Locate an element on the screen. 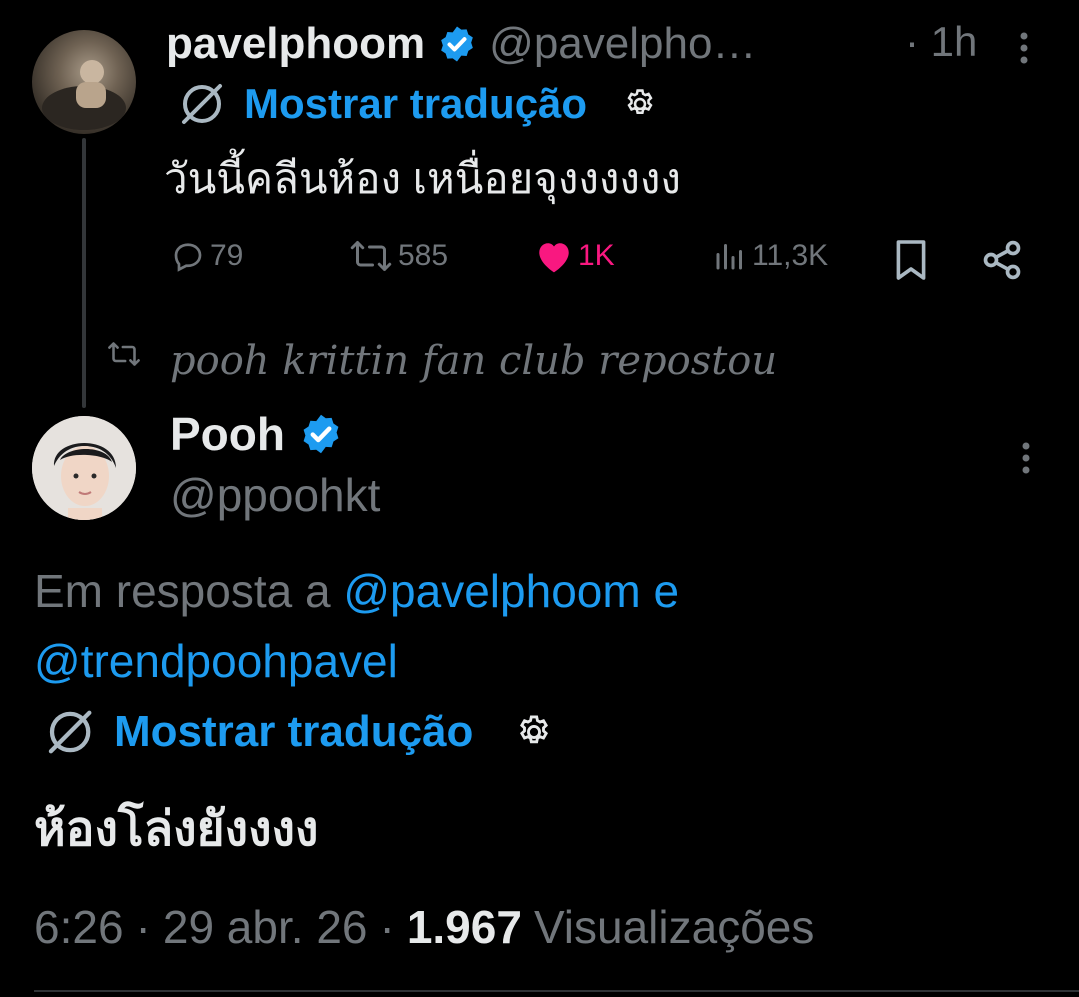 This screenshot has width=1079, height=997. views-bars-icon is located at coordinates (730, 256).